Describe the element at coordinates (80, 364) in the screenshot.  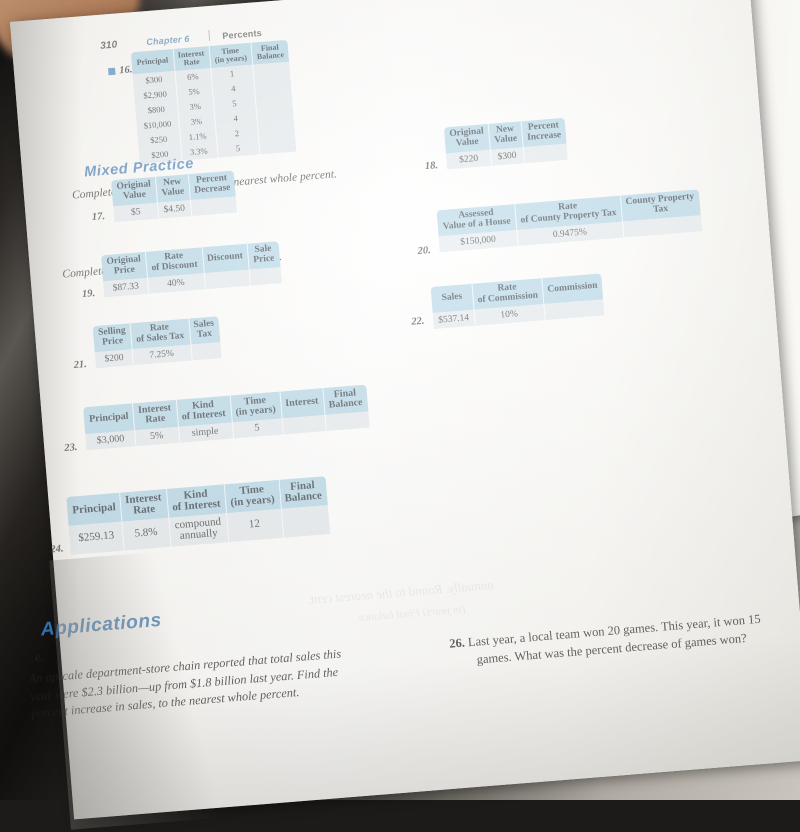
I see `exercise-number-21: 21.` at that location.